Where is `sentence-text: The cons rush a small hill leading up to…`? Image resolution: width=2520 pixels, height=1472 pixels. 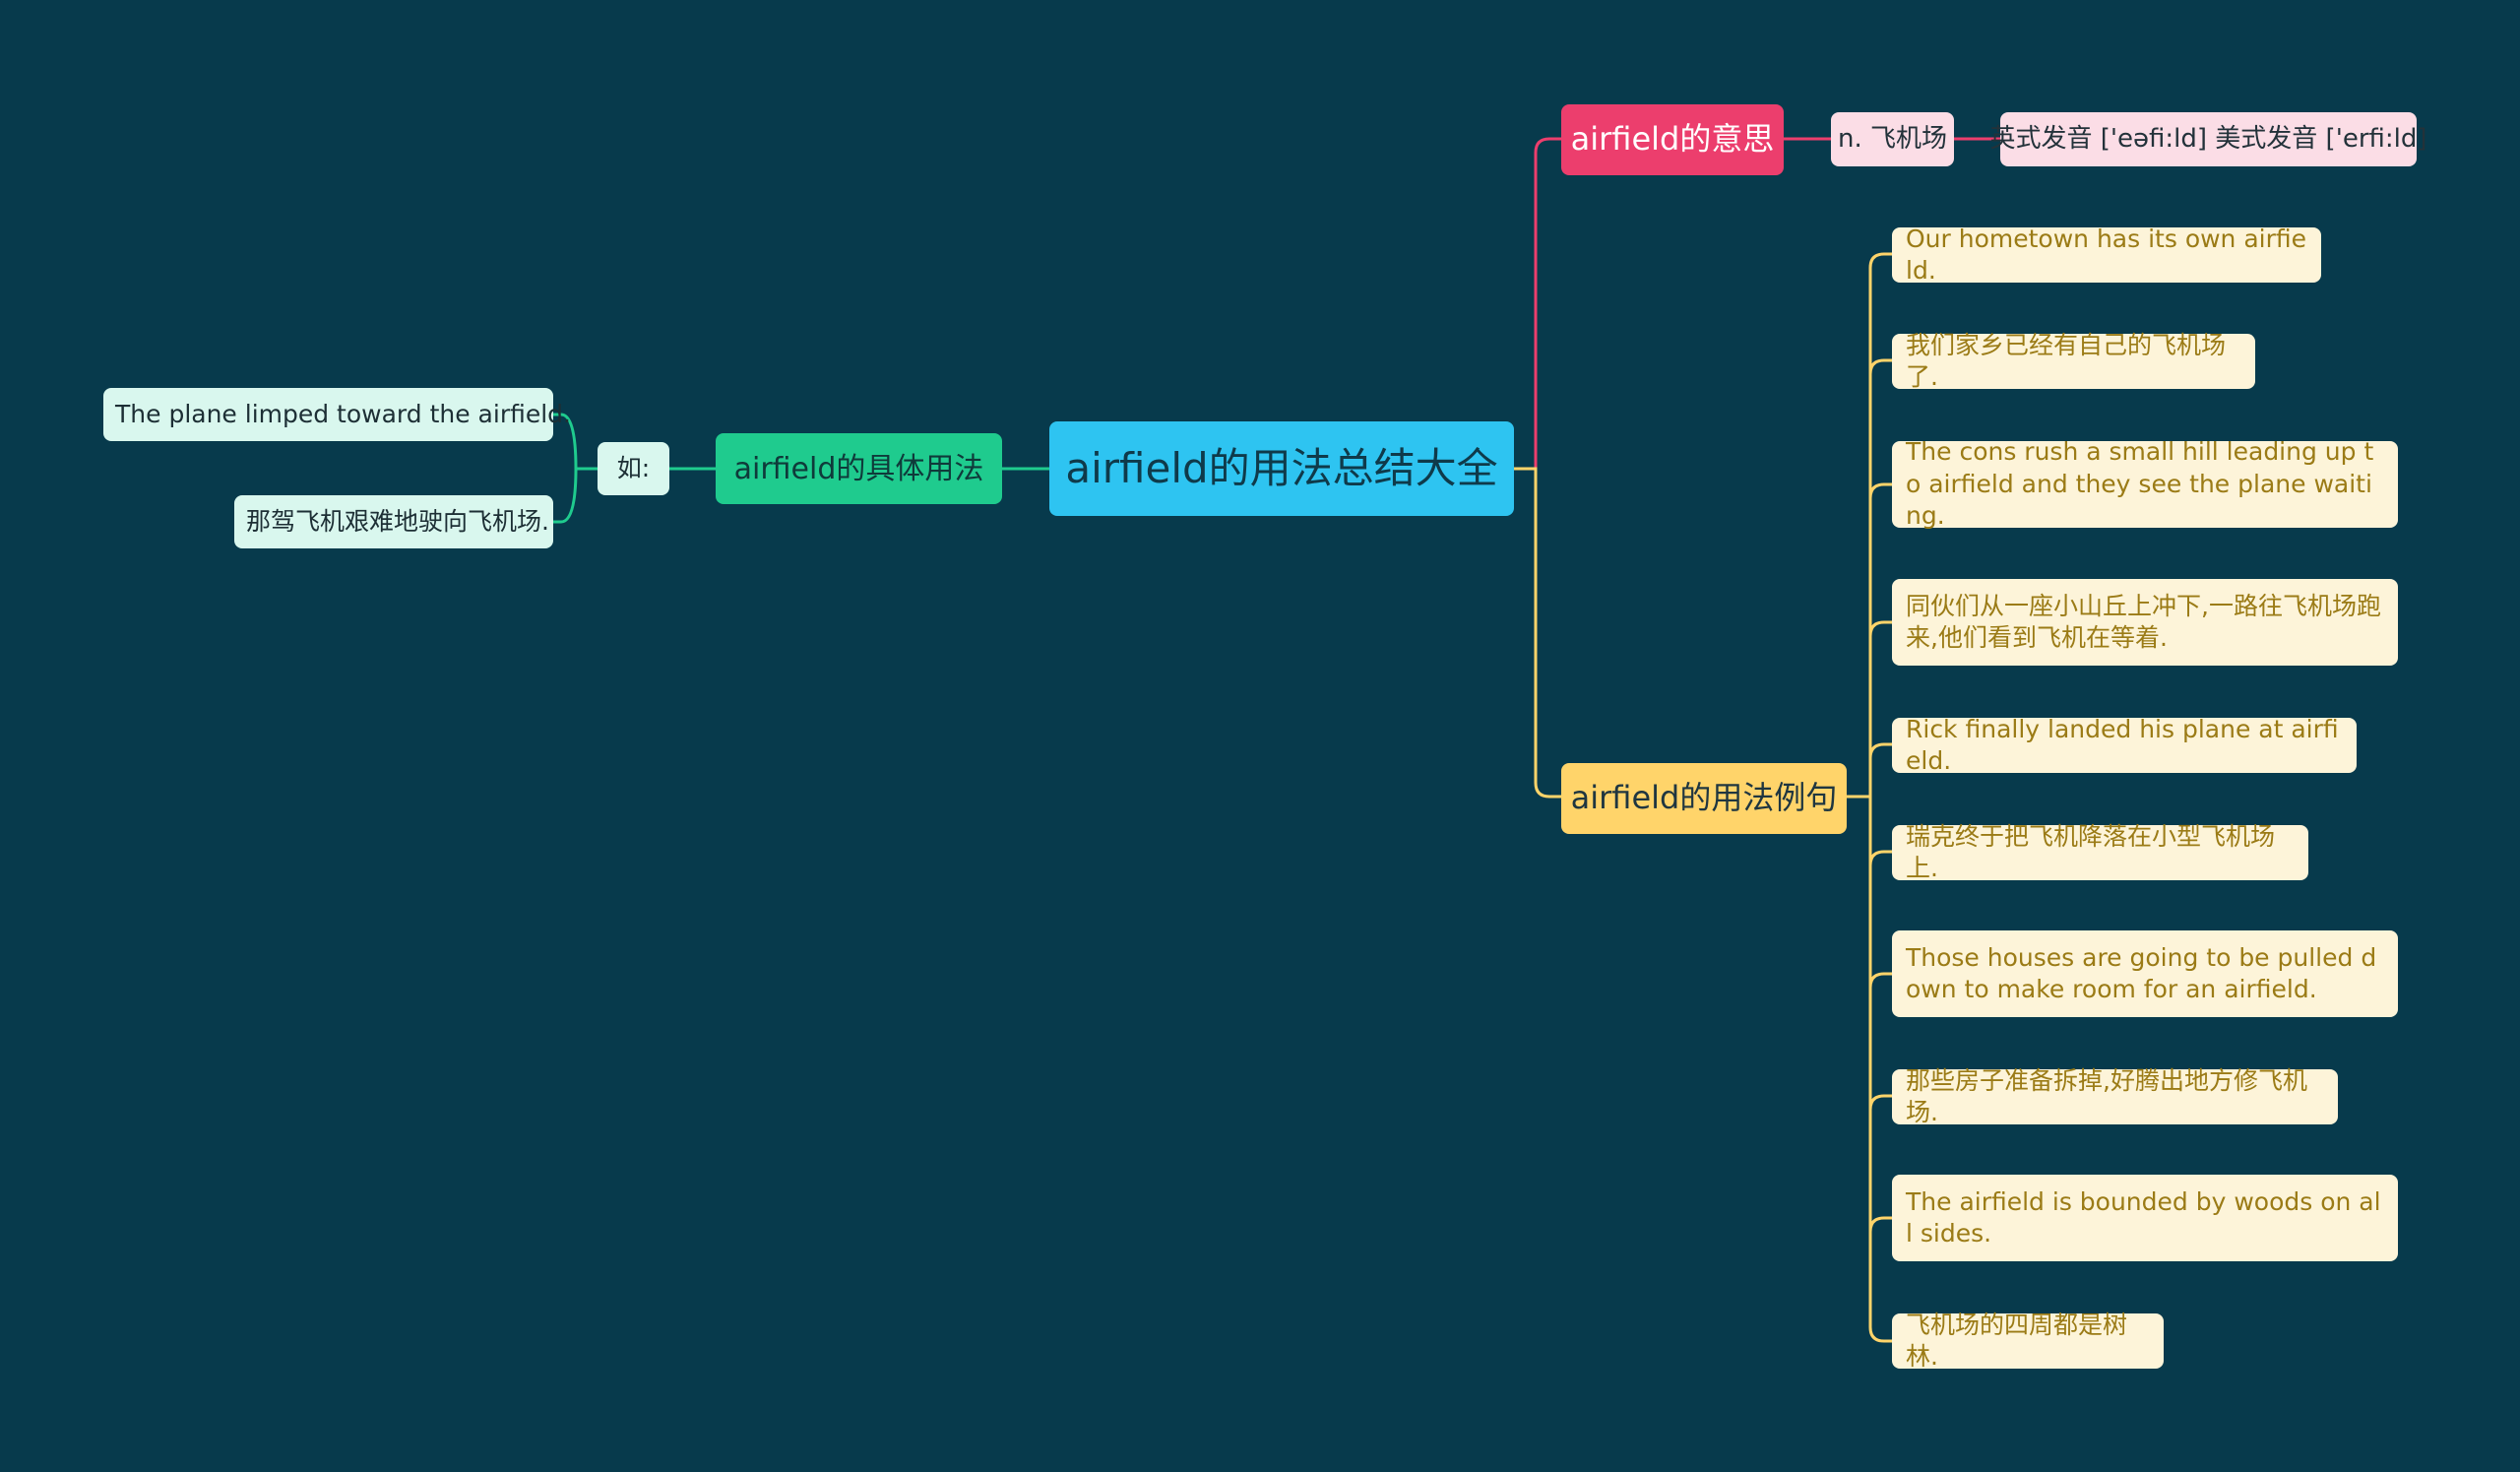
sentence-text: The cons rush a small hill leading up to… is located at coordinates (2140, 484).